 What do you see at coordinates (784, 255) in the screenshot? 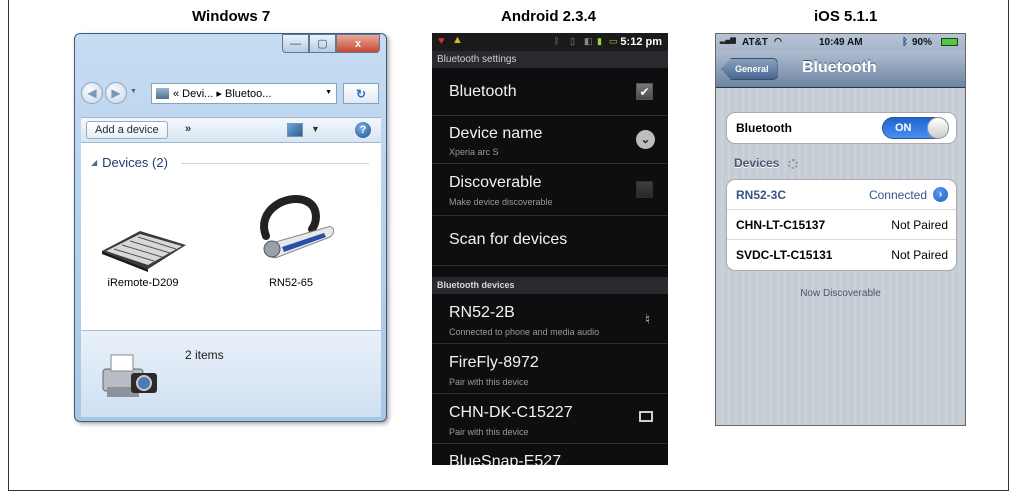
I see `device-name: SVDC-LT-C15131` at bounding box center [784, 255].